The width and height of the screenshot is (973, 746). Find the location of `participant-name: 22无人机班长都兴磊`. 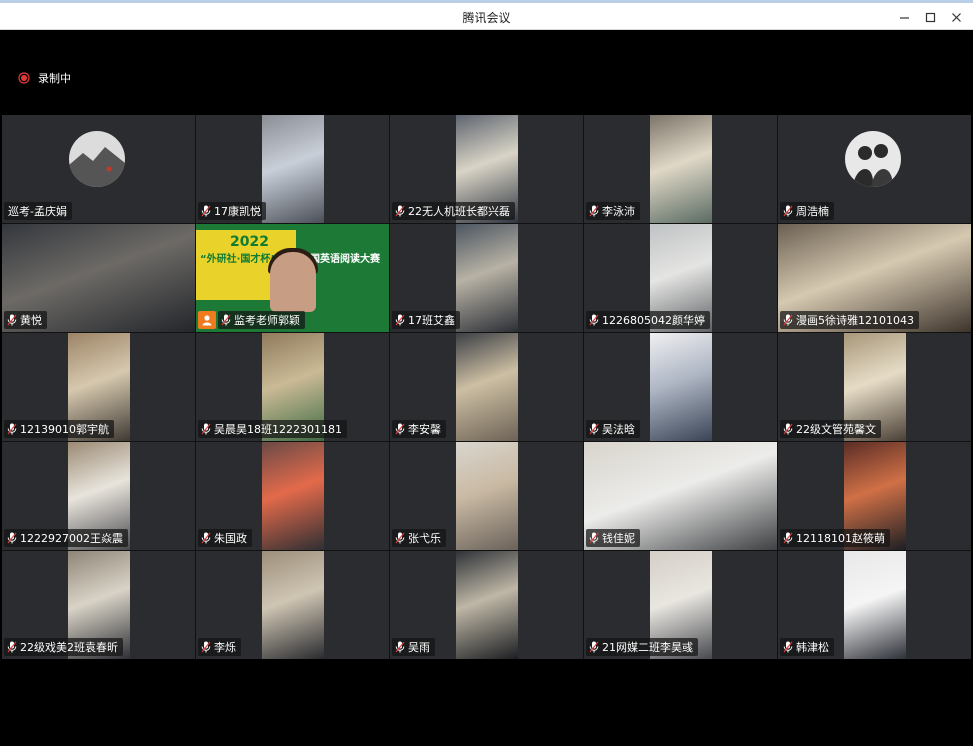

participant-name: 22无人机班长都兴磊 is located at coordinates (459, 211).